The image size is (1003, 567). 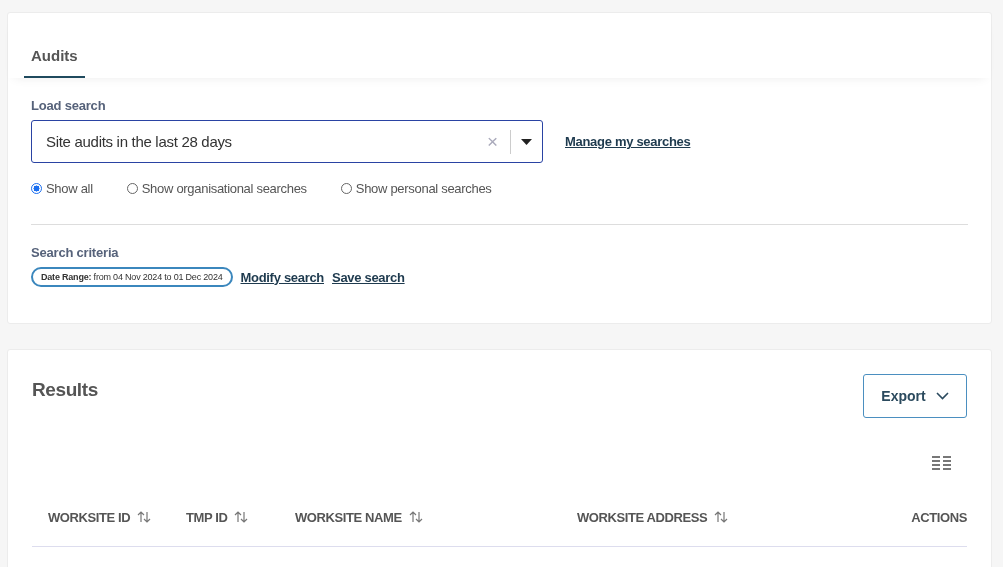 I want to click on column-header: TMP ID, so click(x=207, y=517).